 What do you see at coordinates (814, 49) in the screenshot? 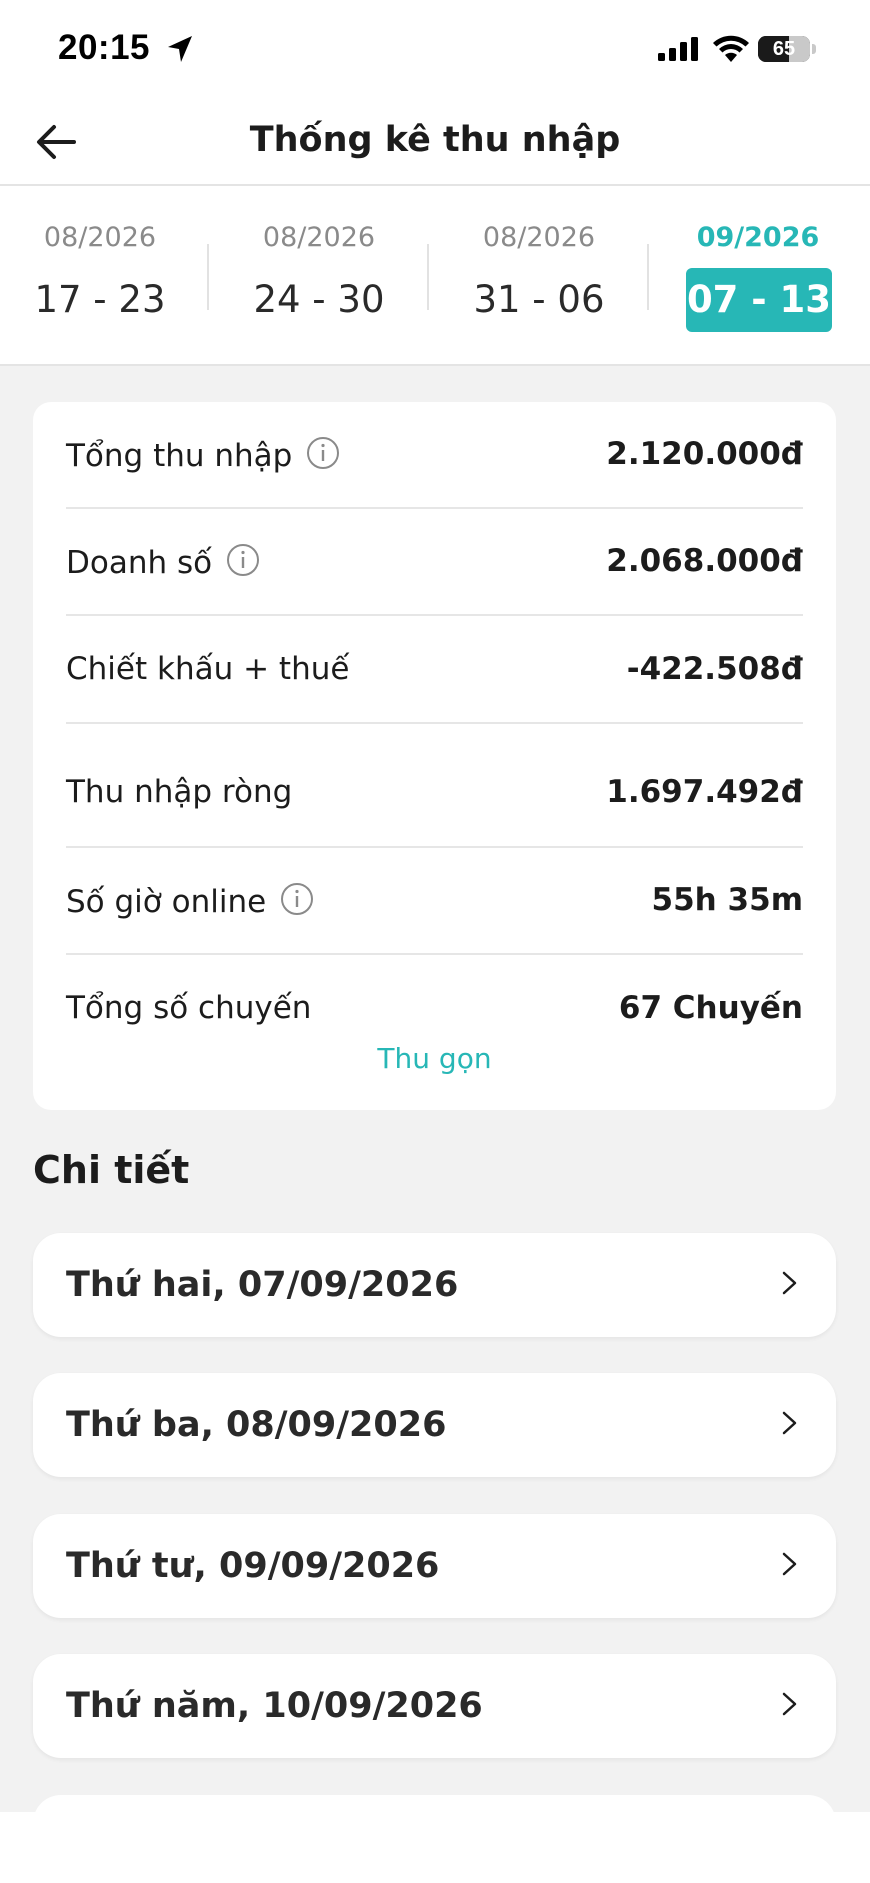
I see `battery-nub` at bounding box center [814, 49].